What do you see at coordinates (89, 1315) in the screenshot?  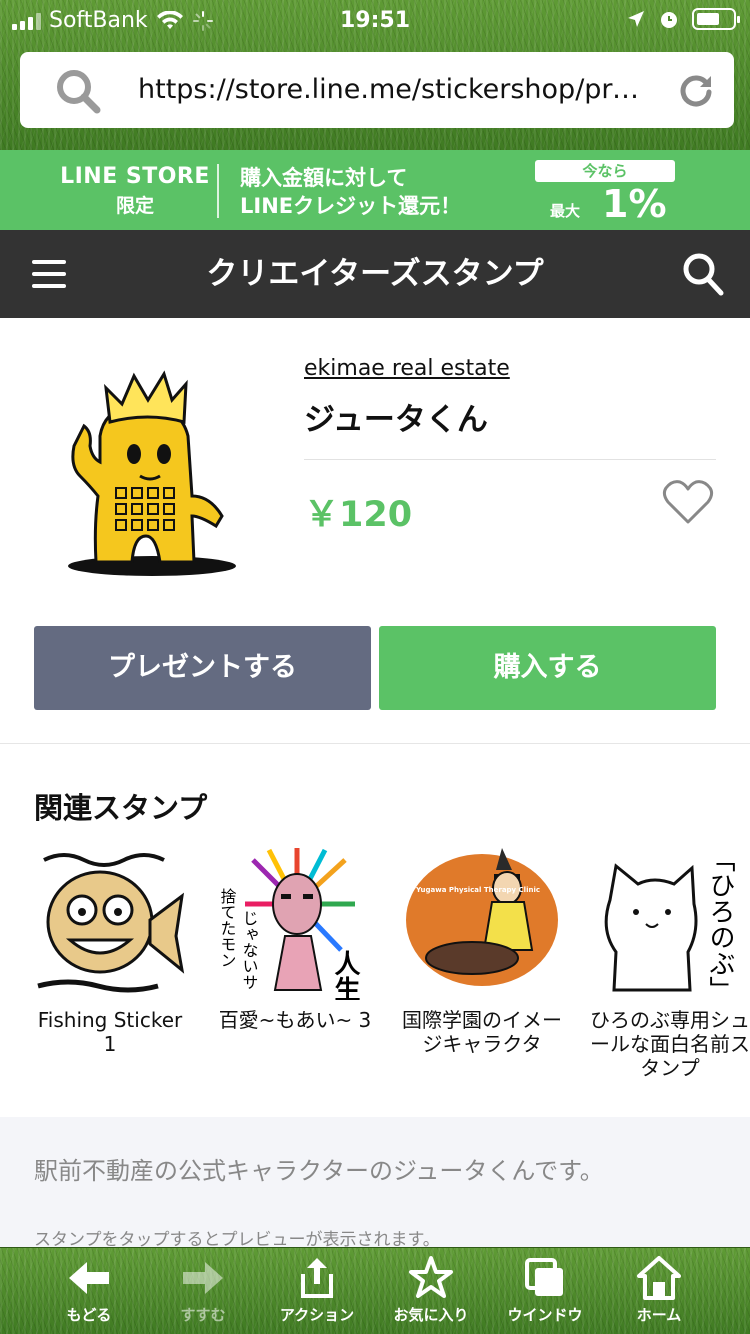 I see `back-label: もどる` at bounding box center [89, 1315].